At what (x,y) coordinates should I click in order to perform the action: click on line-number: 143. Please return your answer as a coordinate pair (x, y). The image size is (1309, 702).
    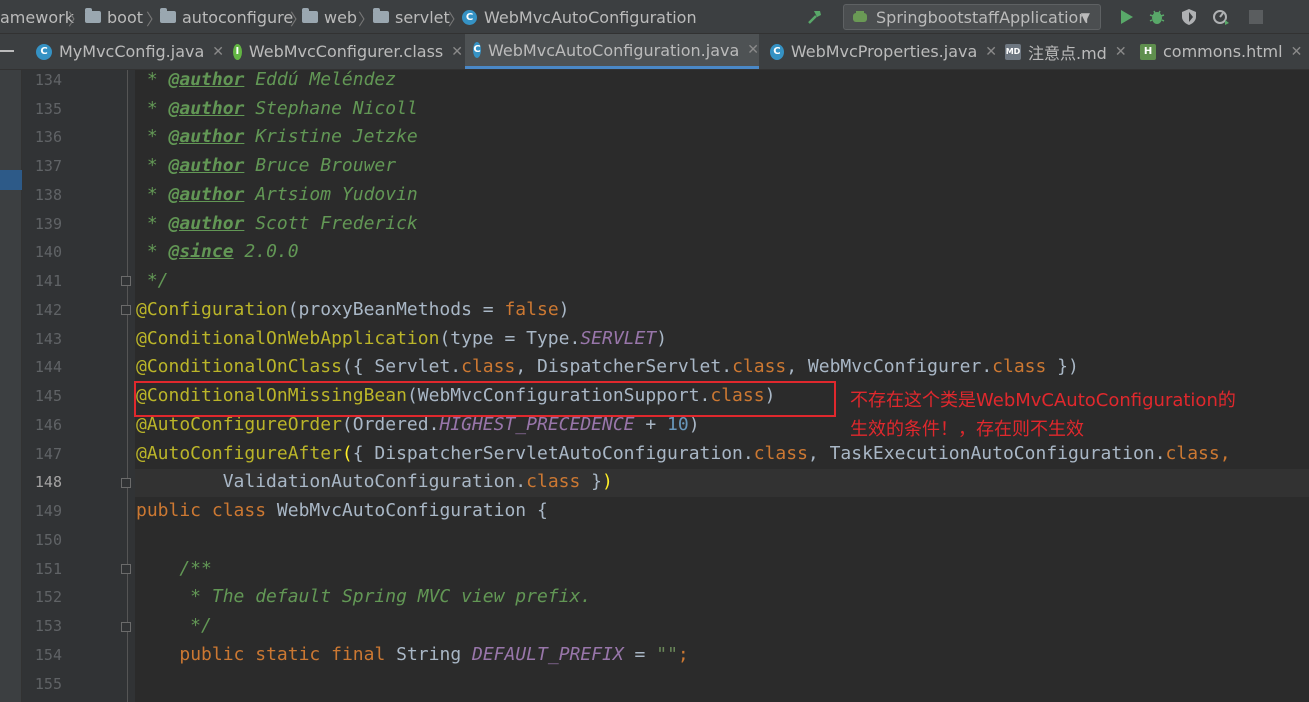
    Looking at the image, I should click on (48, 339).